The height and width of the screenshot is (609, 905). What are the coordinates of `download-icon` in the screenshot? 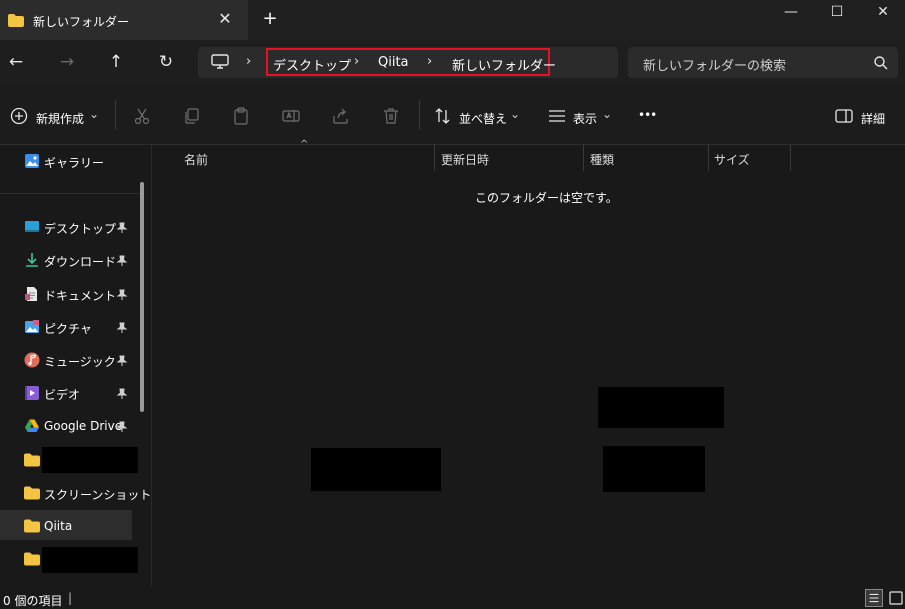 It's located at (32, 260).